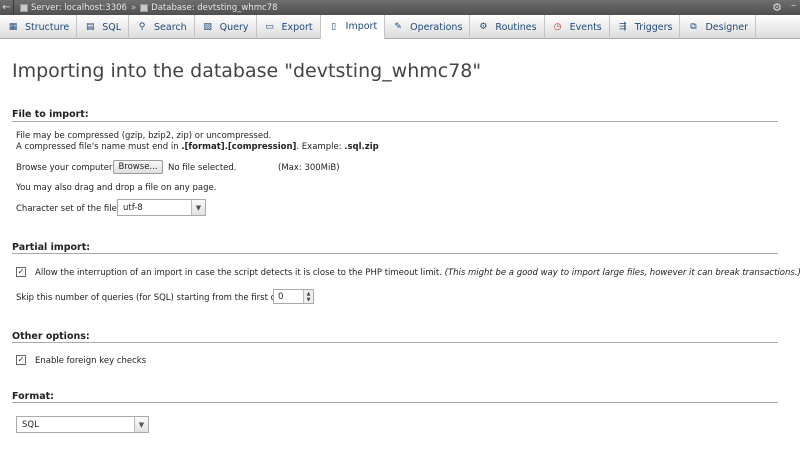  I want to click on wrench-icon: ✎, so click(398, 27).